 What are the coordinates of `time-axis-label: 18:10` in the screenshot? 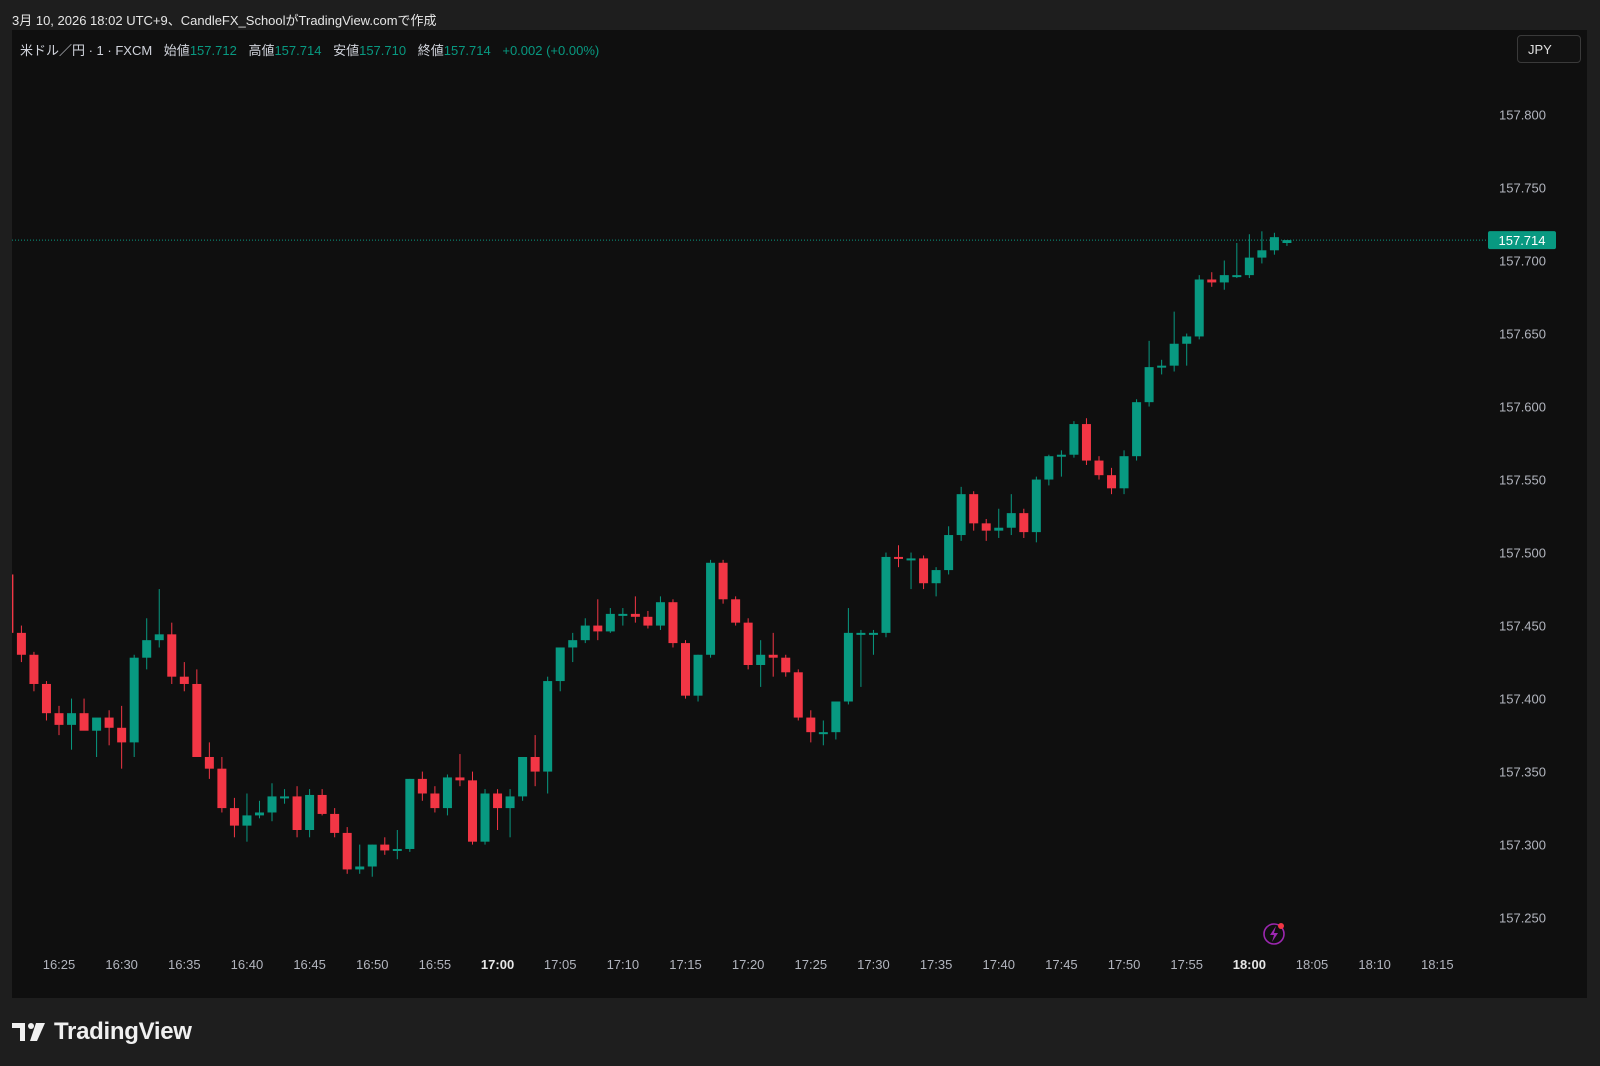 It's located at (1374, 964).